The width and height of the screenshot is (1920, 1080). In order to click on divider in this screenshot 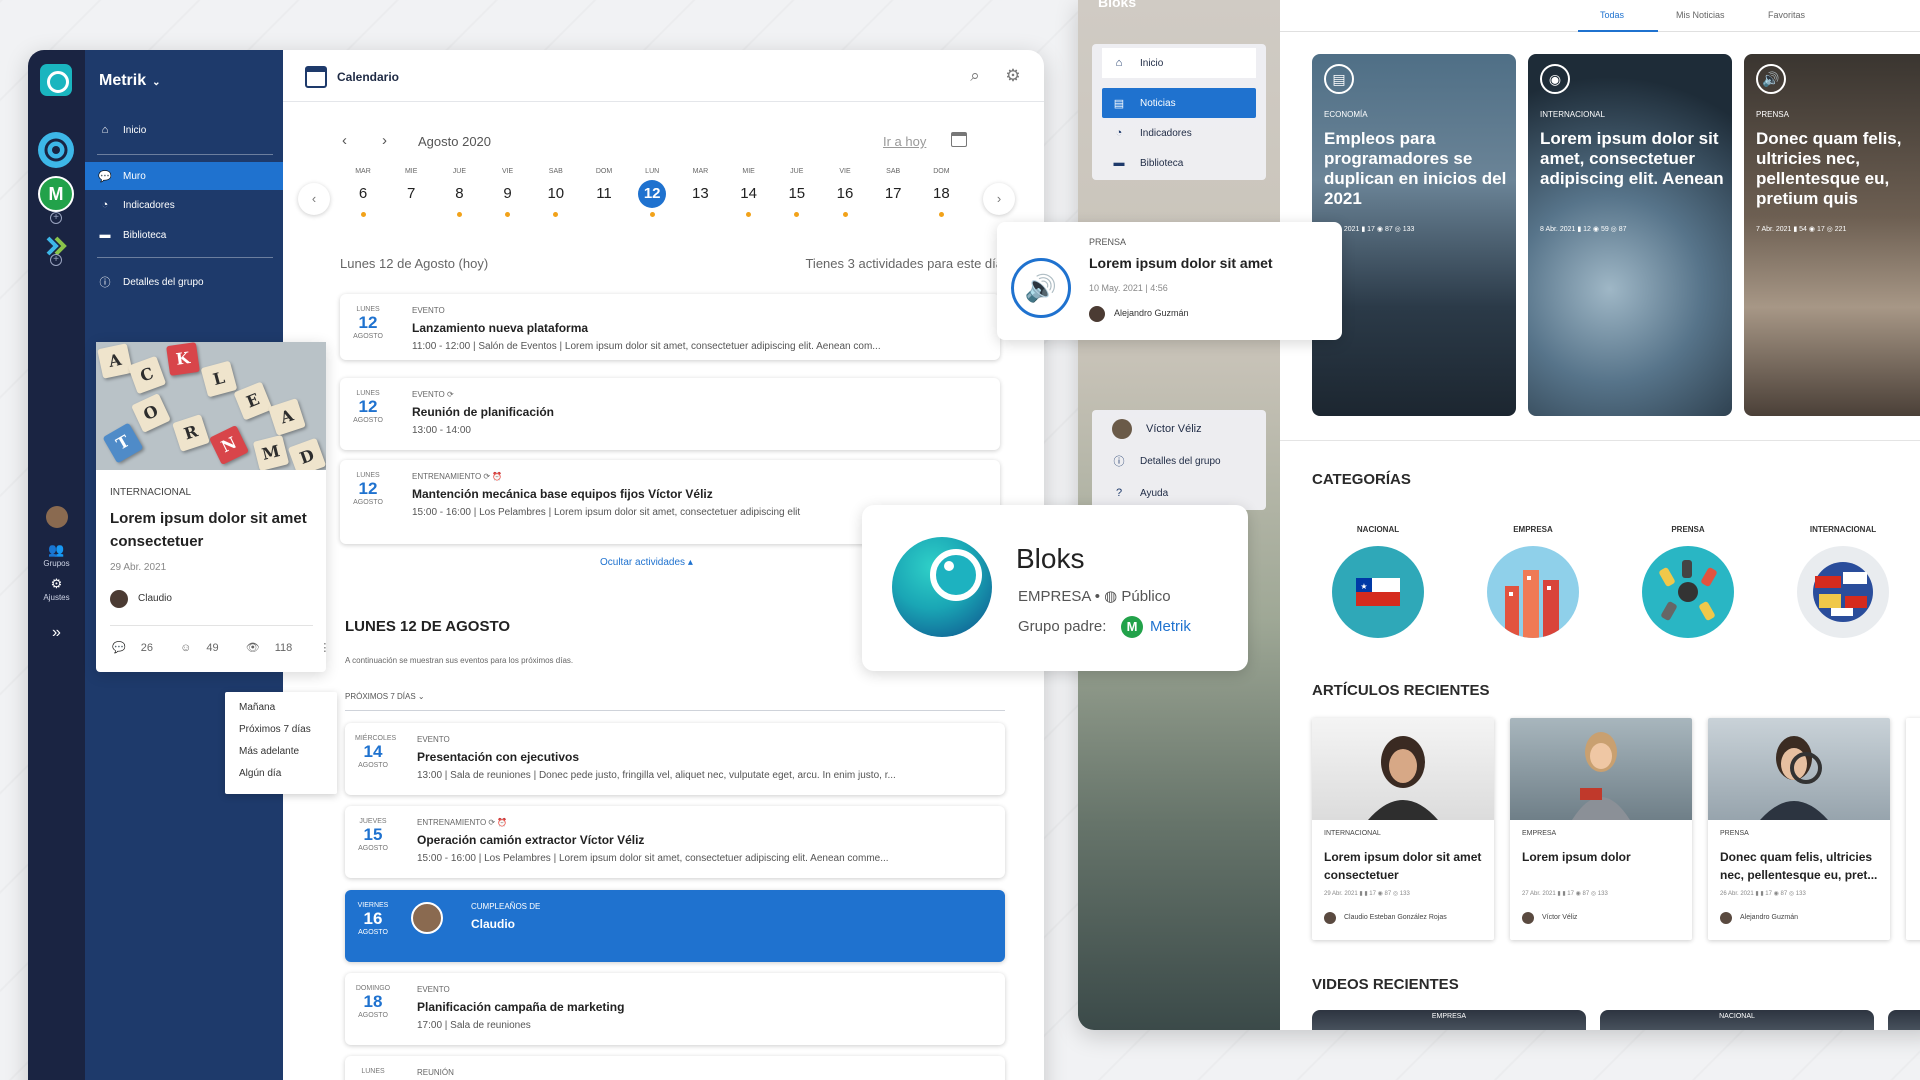, I will do `click(675, 710)`.